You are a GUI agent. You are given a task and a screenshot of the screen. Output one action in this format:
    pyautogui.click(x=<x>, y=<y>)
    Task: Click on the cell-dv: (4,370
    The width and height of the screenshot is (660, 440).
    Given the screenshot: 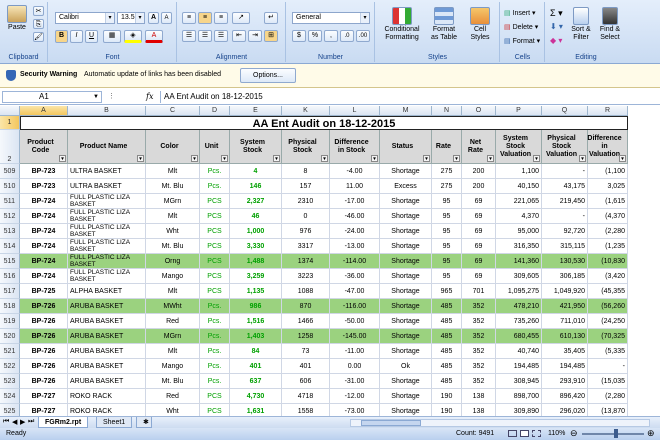 What is the action you would take?
    pyautogui.click(x=608, y=216)
    